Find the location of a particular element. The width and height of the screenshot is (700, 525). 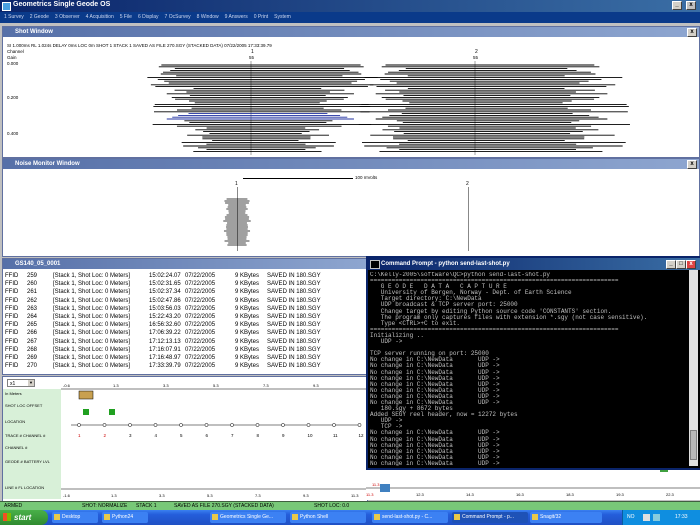

file-time: 17:16:07.91 is located at coordinates (165, 349).